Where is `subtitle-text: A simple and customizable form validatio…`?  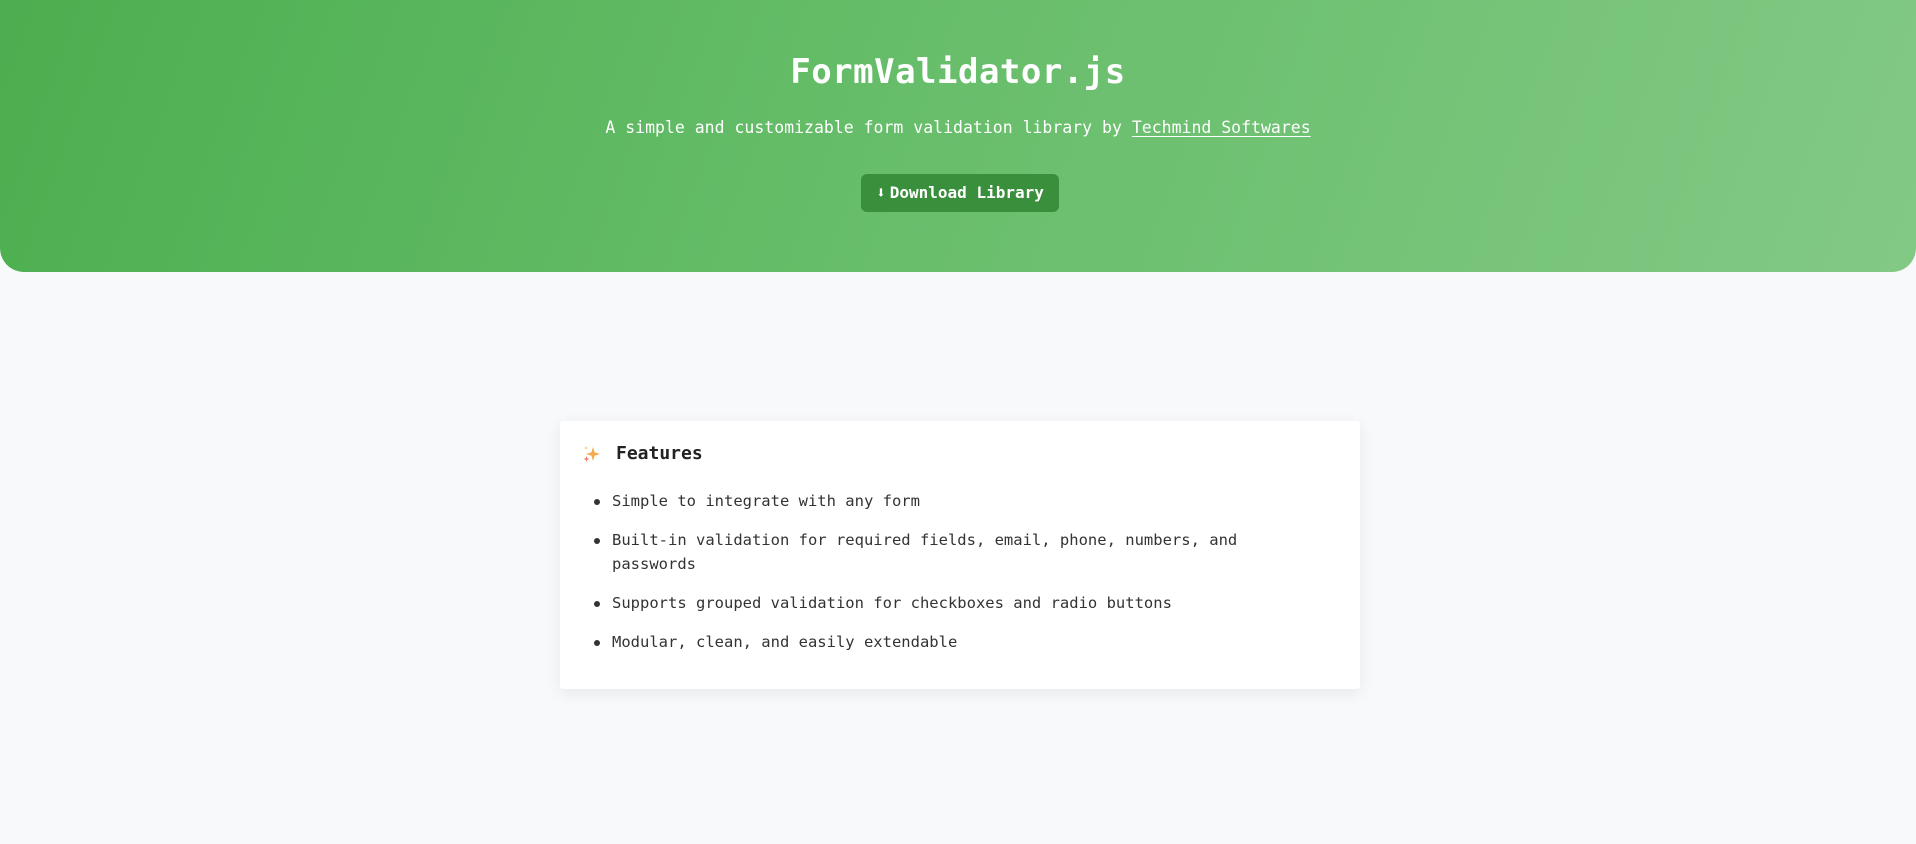
subtitle-text: A simple and customizable form validatio… is located at coordinates (868, 127).